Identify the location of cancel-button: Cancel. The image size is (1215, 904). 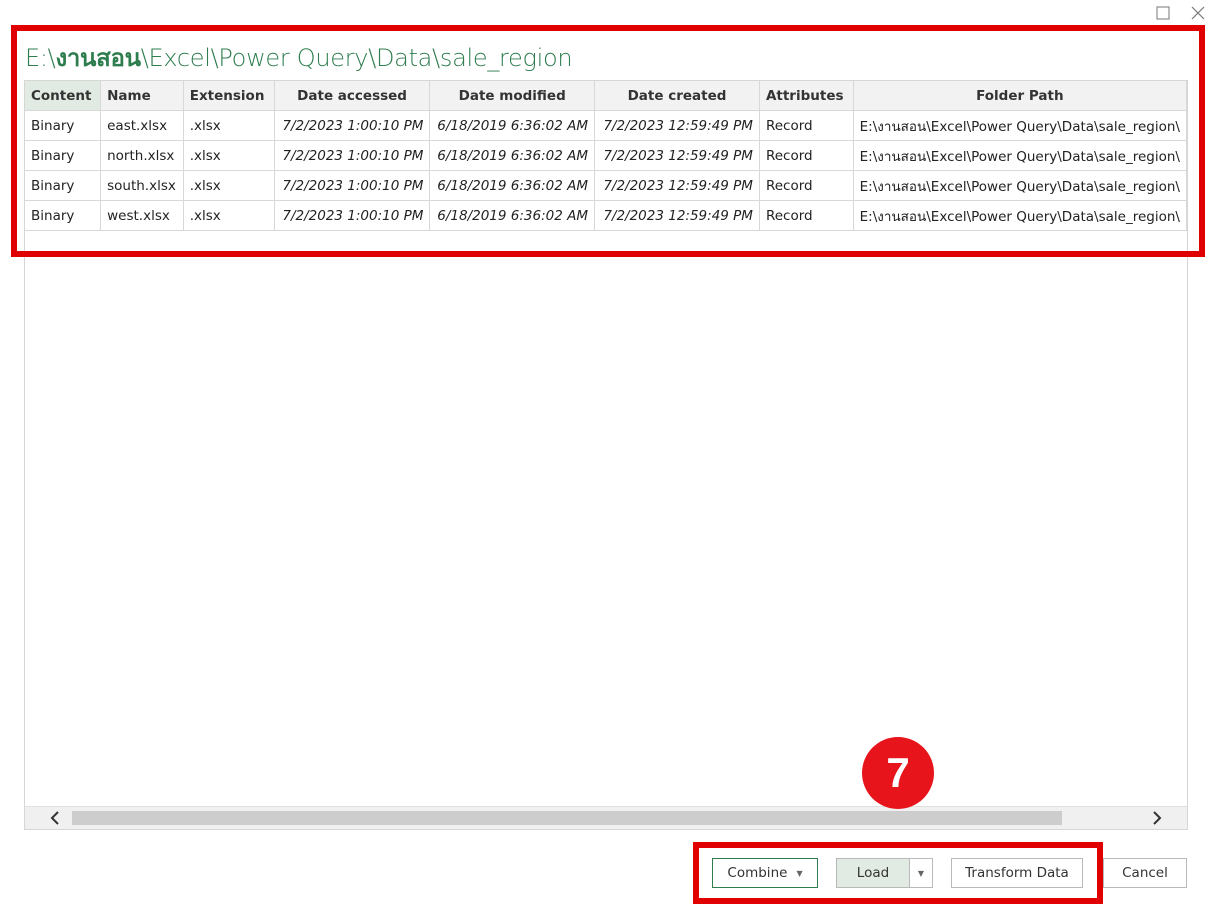
(1145, 873).